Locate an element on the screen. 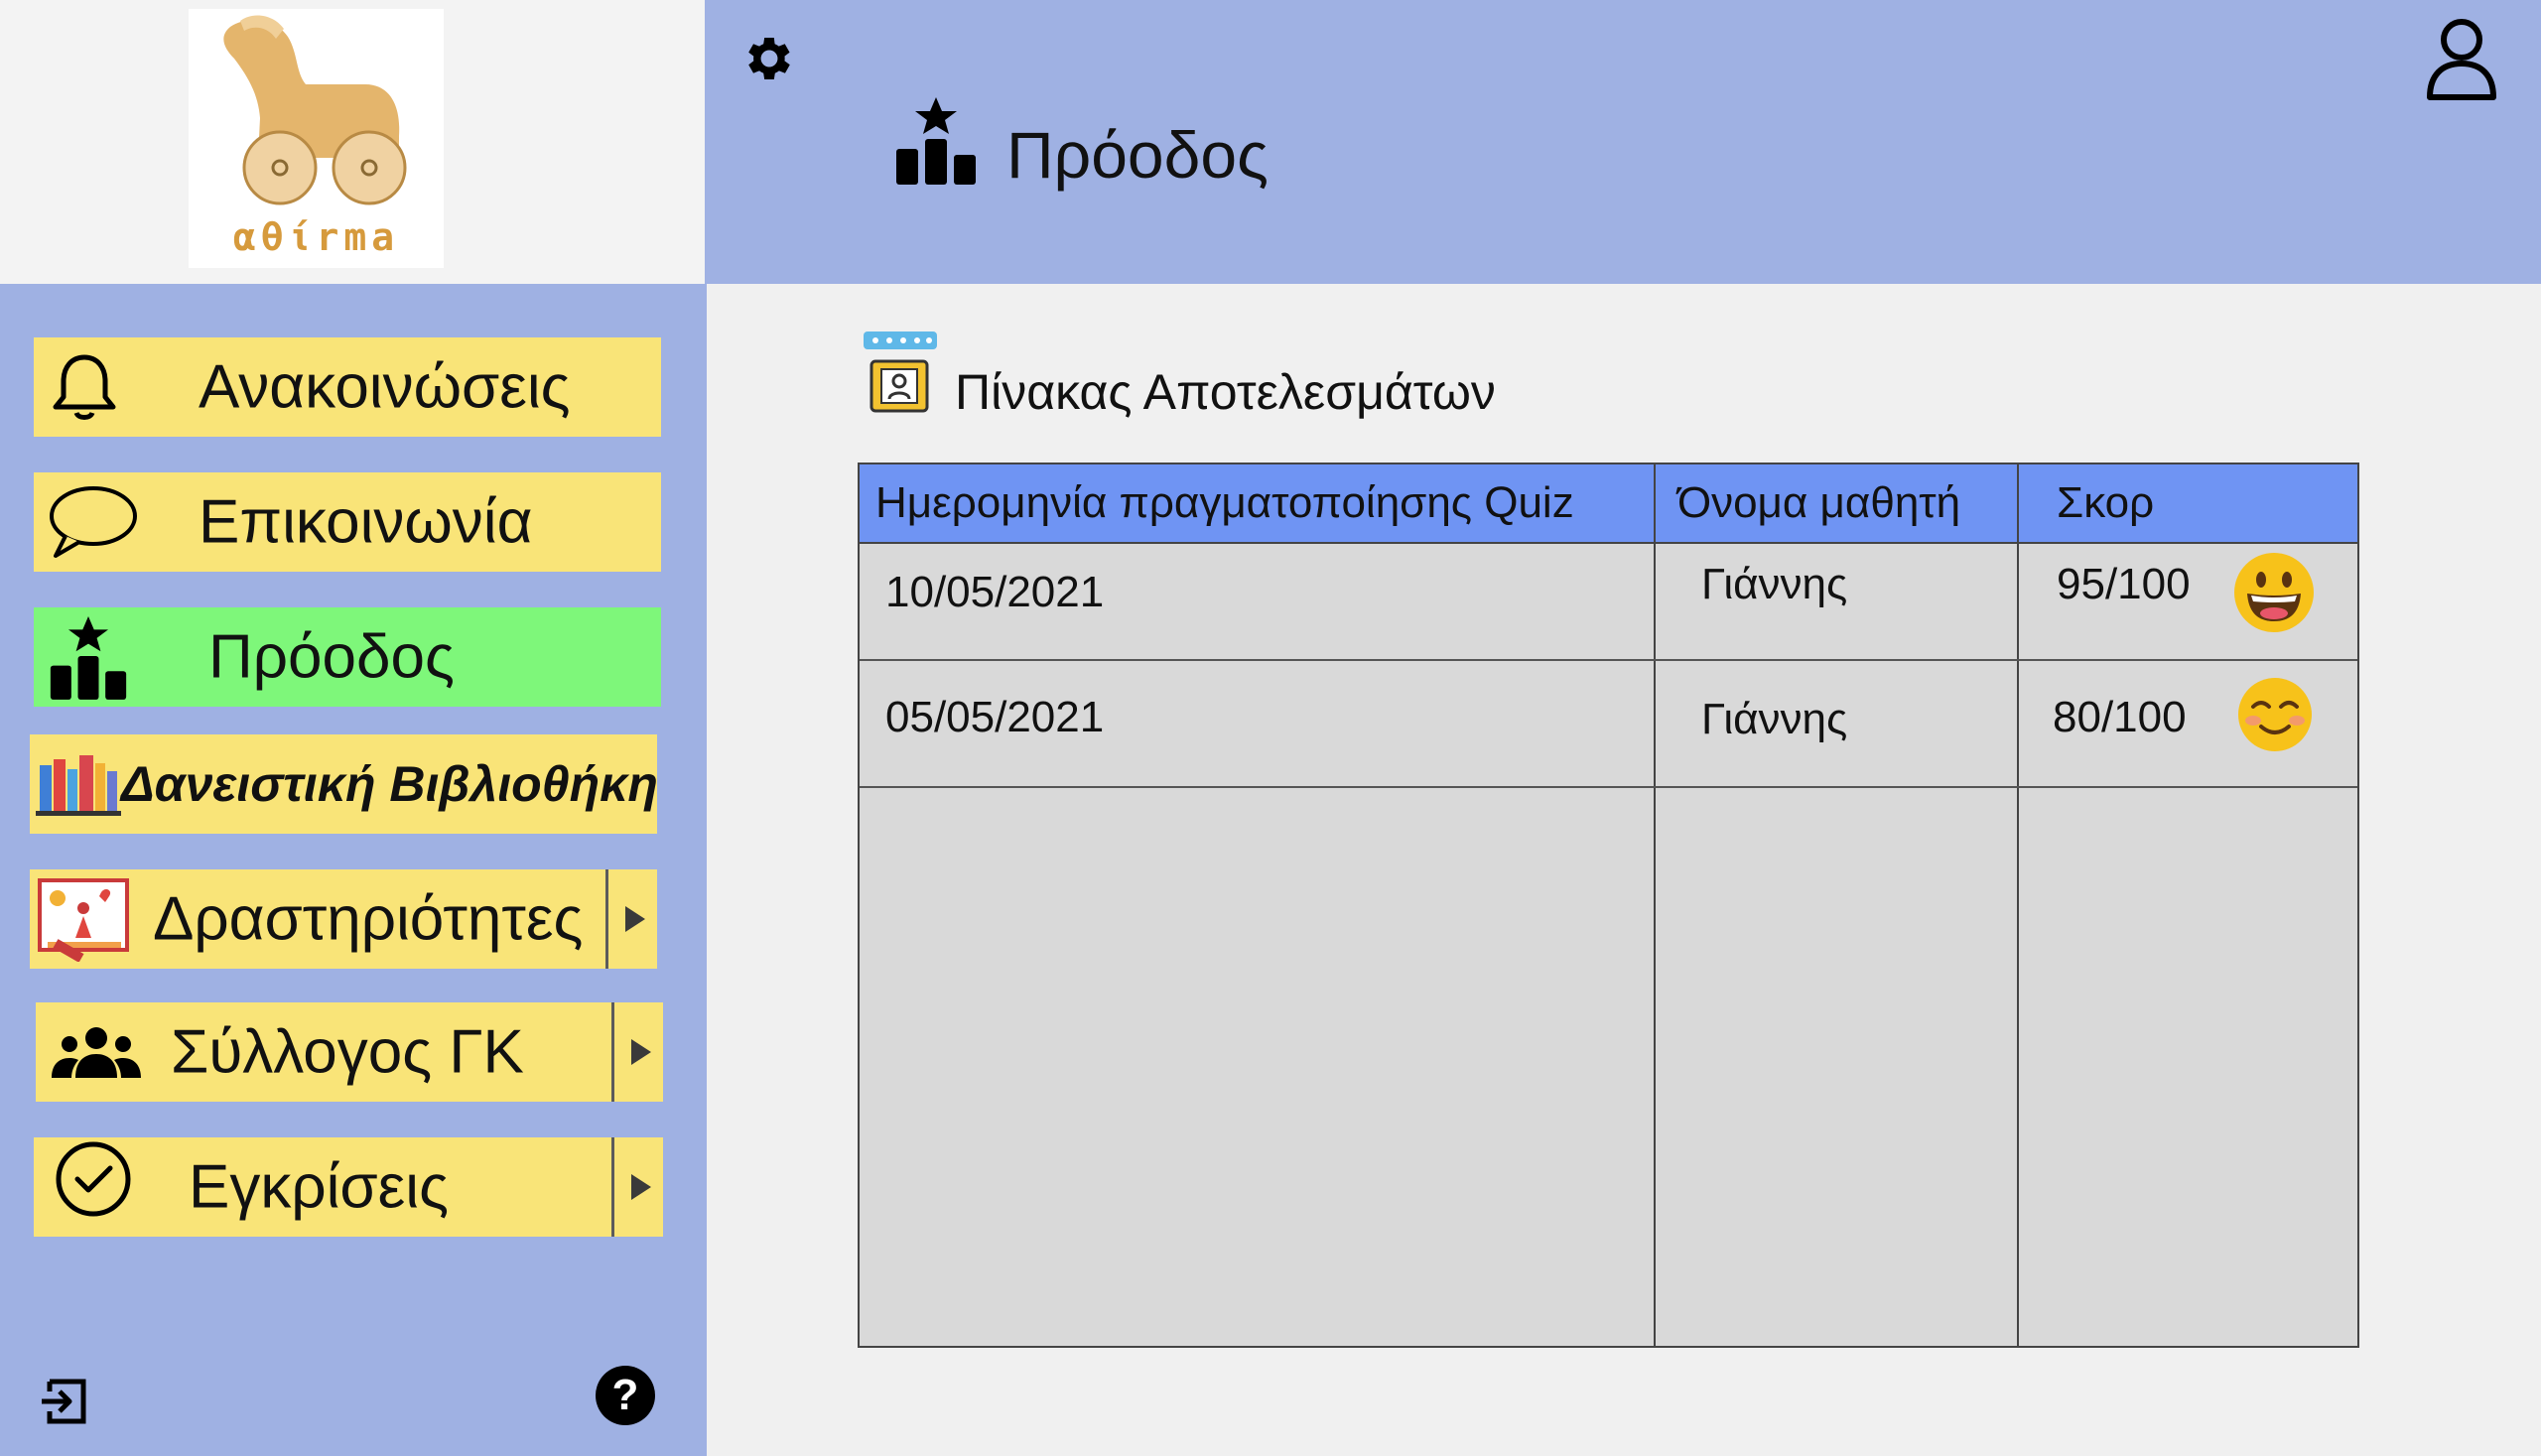 This screenshot has width=2541, height=1456. column-header-date: Ημερομηνία πραγματοποίησης Quiz is located at coordinates (1224, 503).